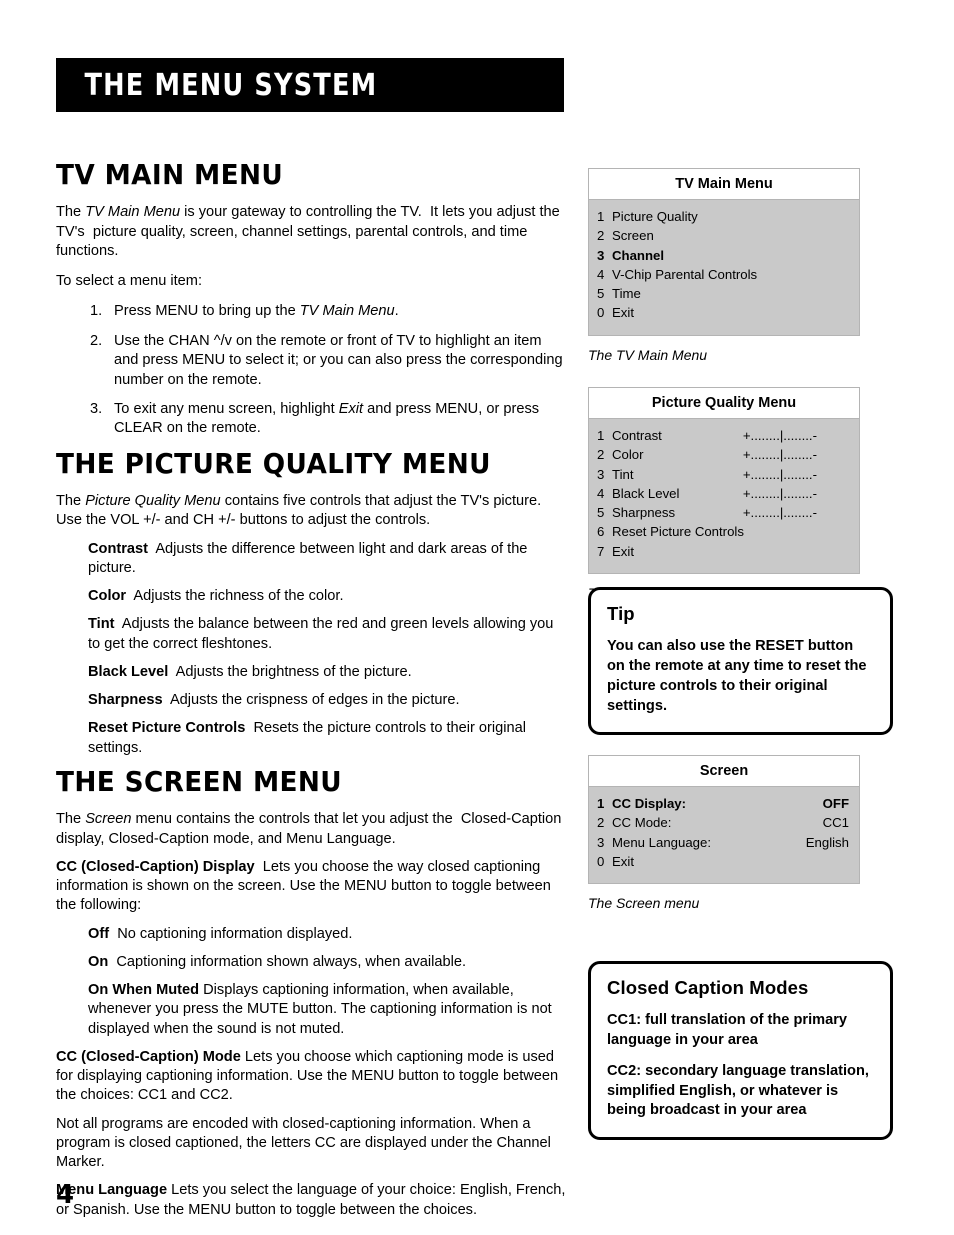 Image resolution: width=954 pixels, height=1235 pixels. I want to click on heading-tv-main-menu: TV MAIN MENU, so click(170, 174).